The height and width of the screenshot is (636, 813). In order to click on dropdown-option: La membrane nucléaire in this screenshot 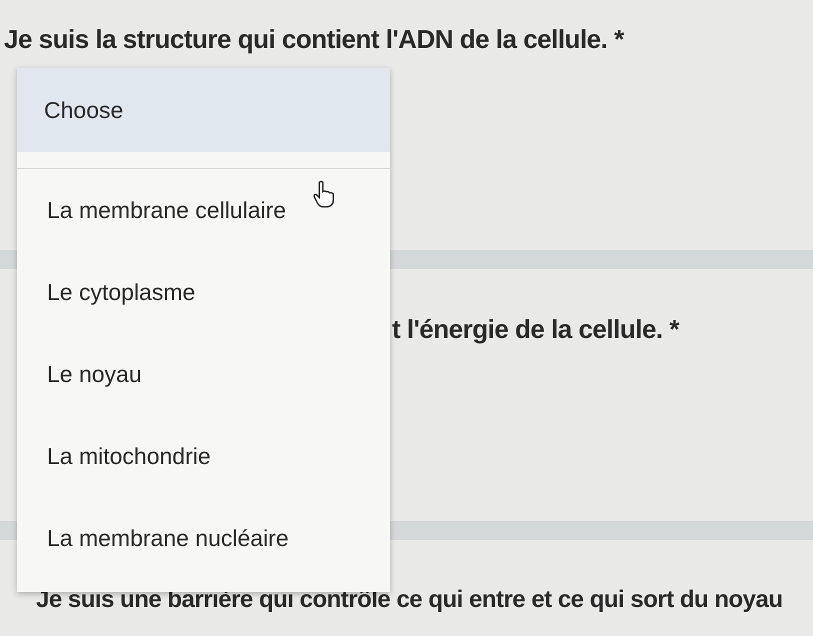, I will do `click(203, 538)`.